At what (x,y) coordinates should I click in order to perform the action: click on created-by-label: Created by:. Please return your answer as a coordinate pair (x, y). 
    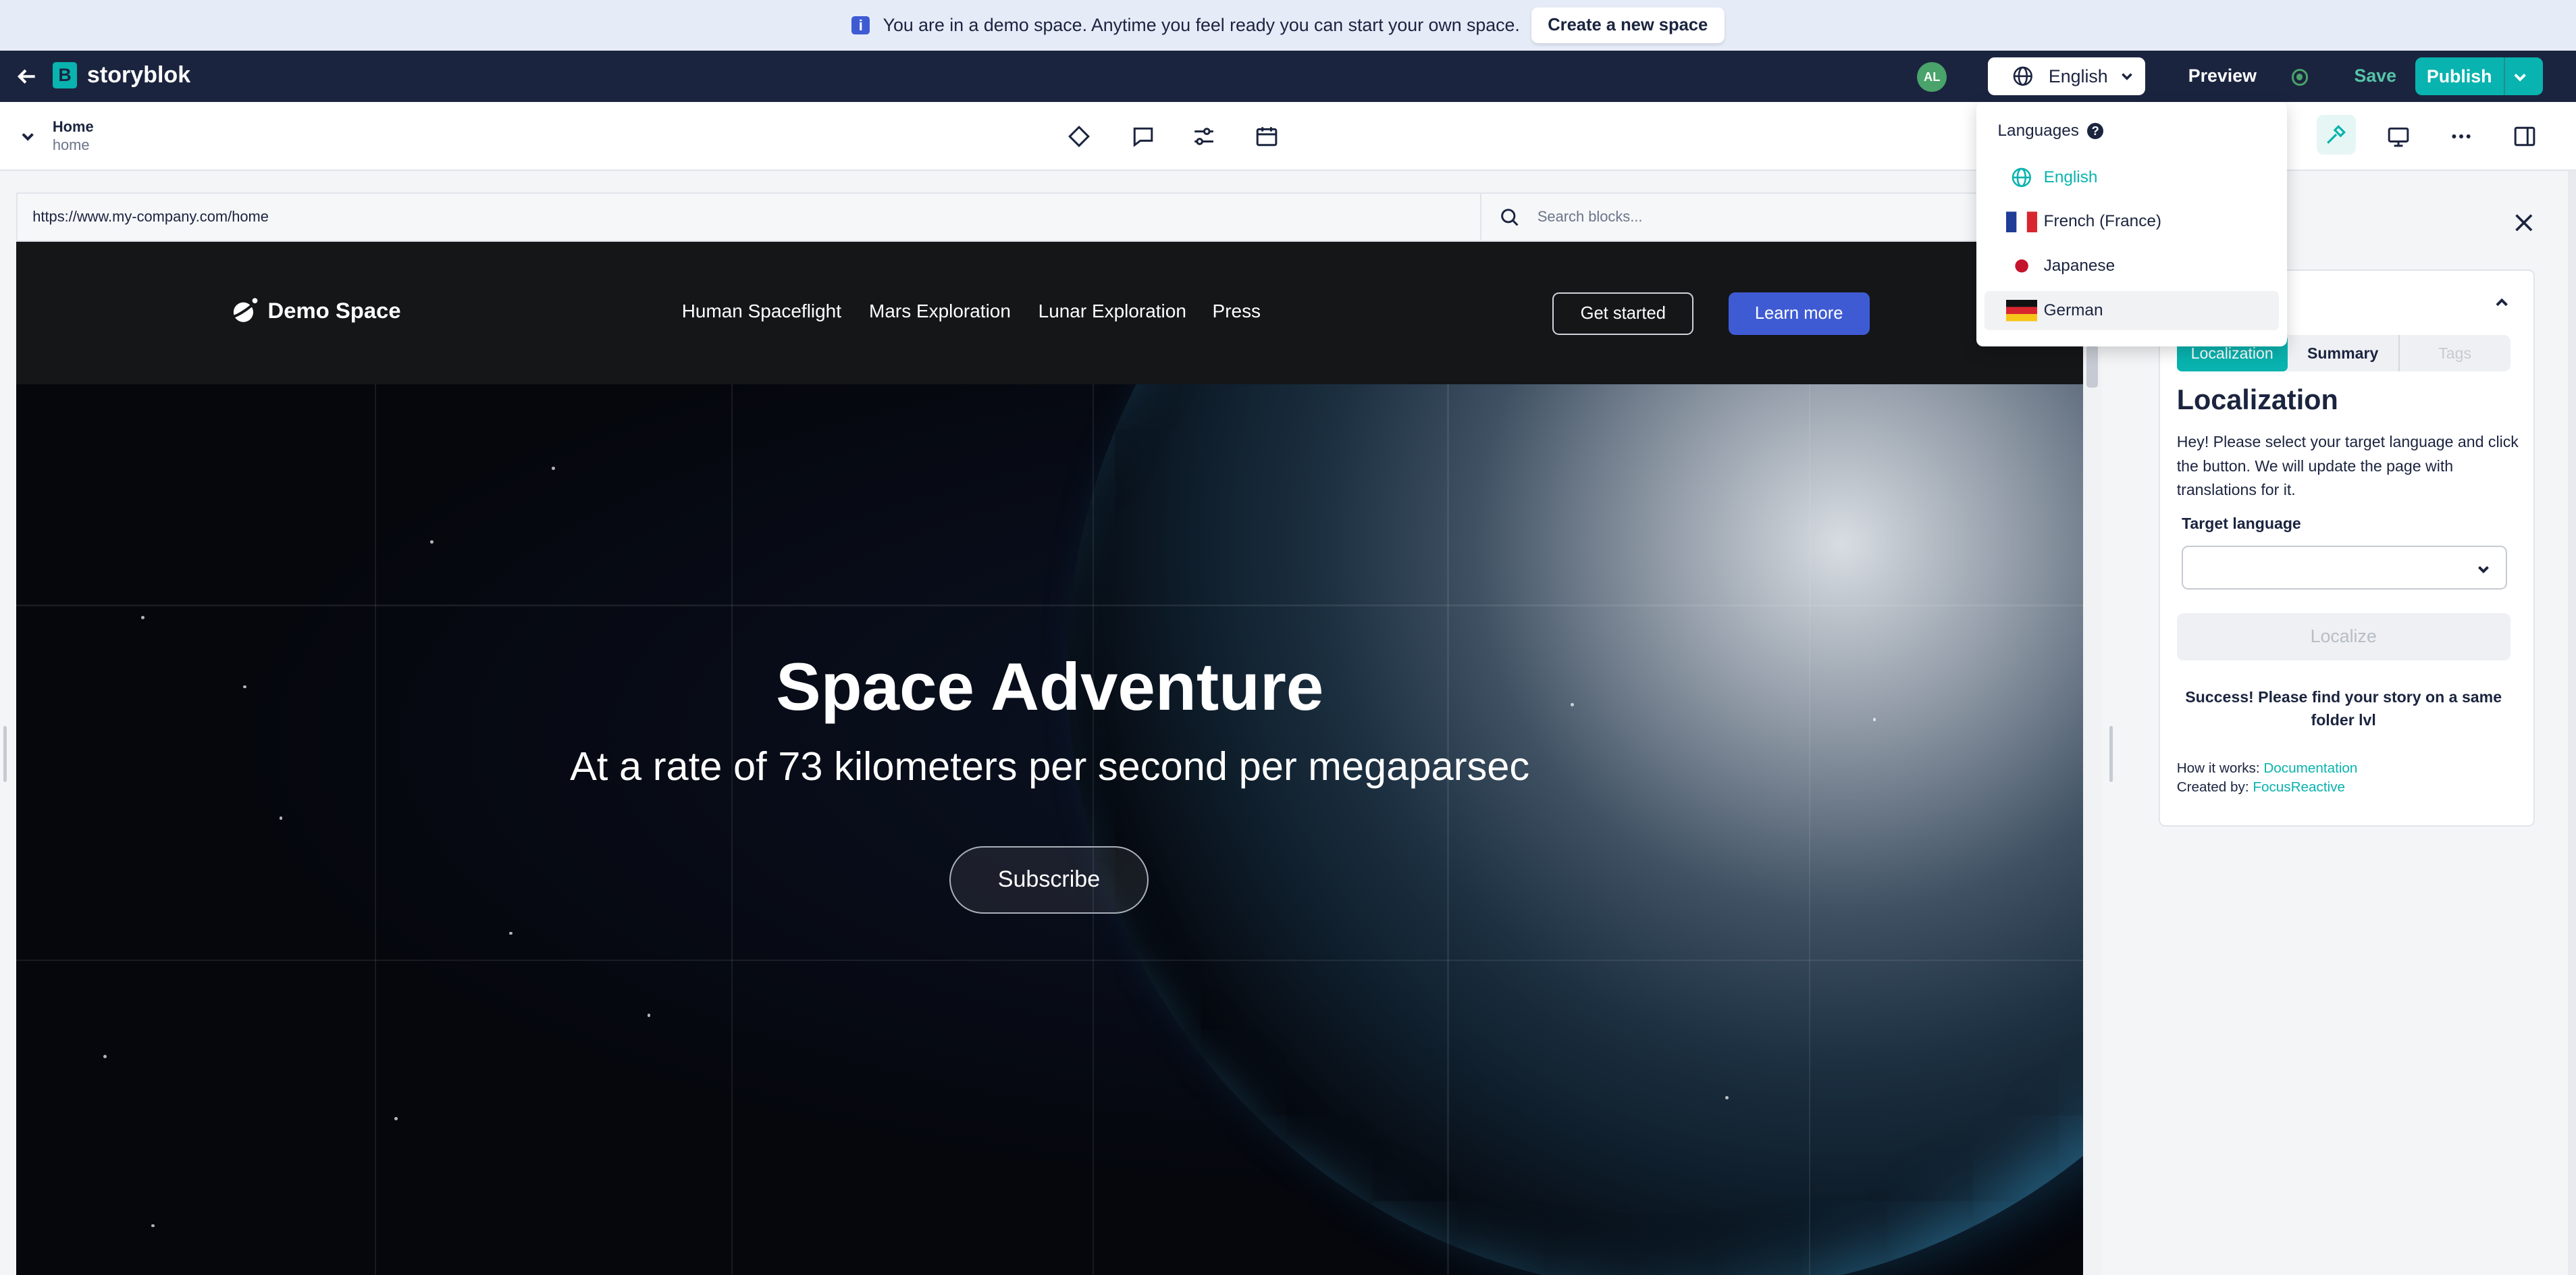
    Looking at the image, I should click on (2214, 787).